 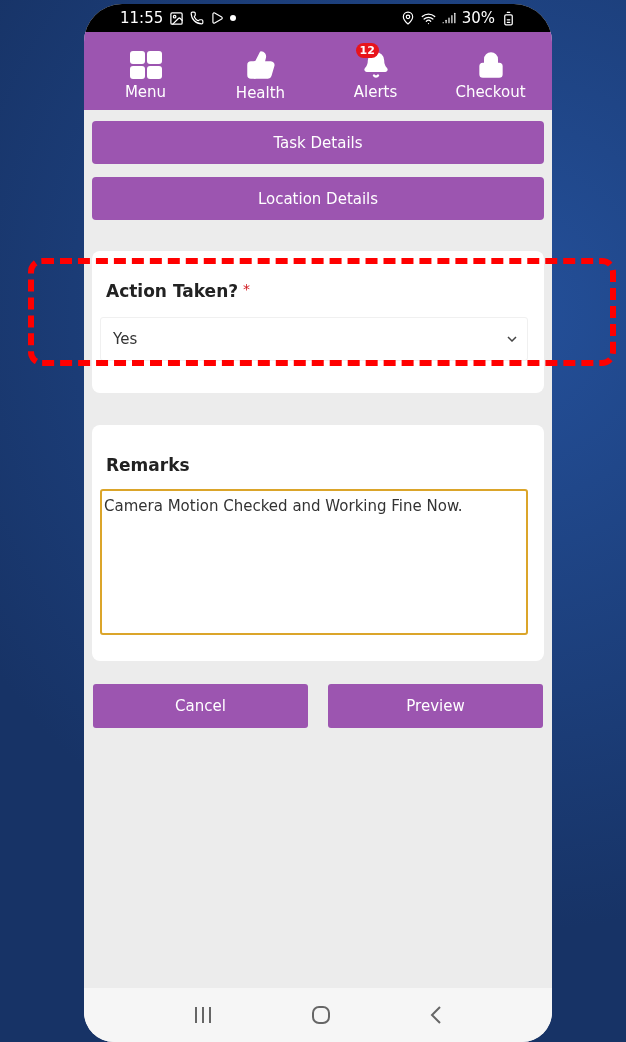 I want to click on recent-apps-icon, so click(x=203, y=1015).